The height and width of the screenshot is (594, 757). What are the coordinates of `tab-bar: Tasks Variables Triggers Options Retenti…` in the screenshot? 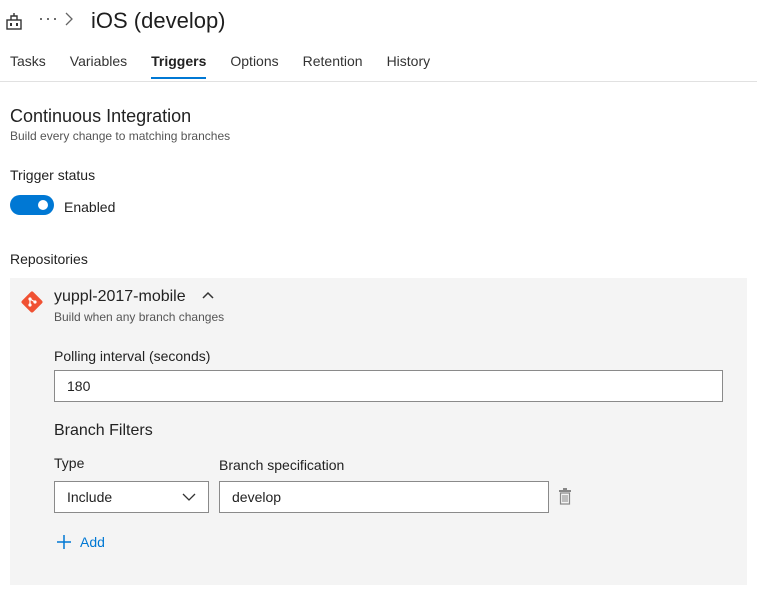 It's located at (232, 66).